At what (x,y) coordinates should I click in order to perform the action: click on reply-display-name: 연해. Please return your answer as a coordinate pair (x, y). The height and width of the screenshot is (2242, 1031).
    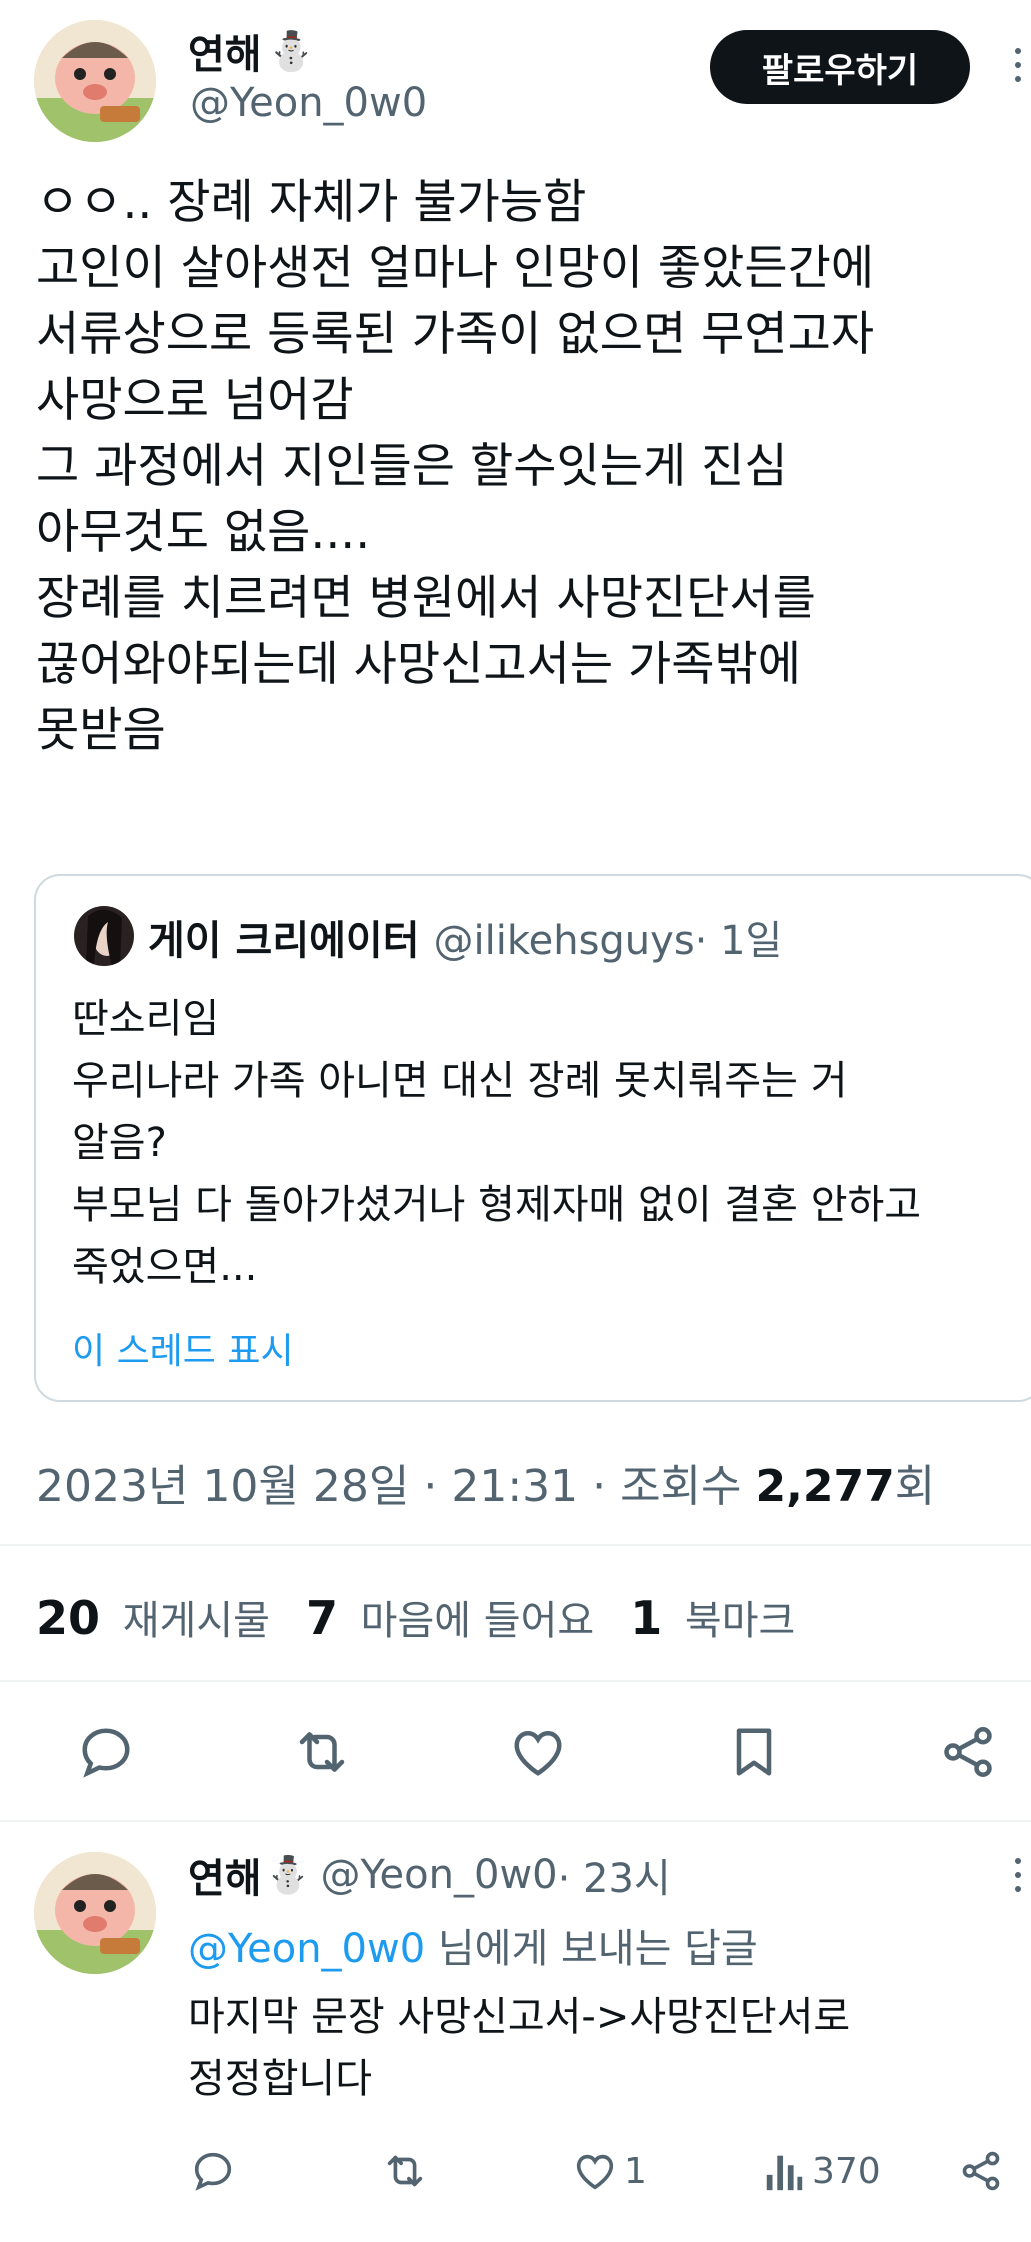
    Looking at the image, I should click on (225, 1875).